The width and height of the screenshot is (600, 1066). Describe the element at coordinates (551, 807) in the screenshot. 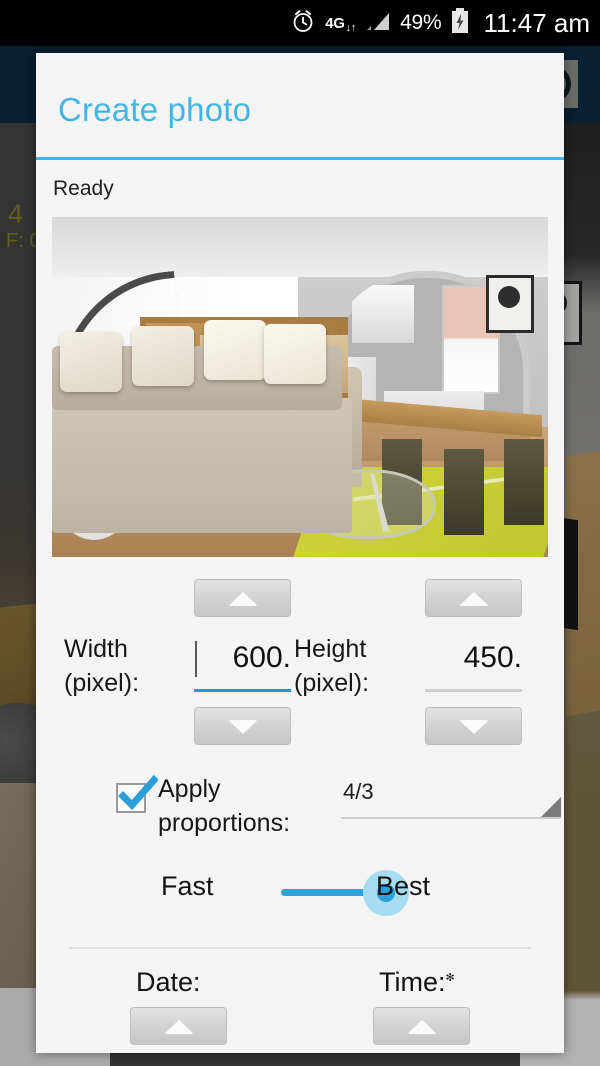

I see `spinner-triangle-icon` at that location.